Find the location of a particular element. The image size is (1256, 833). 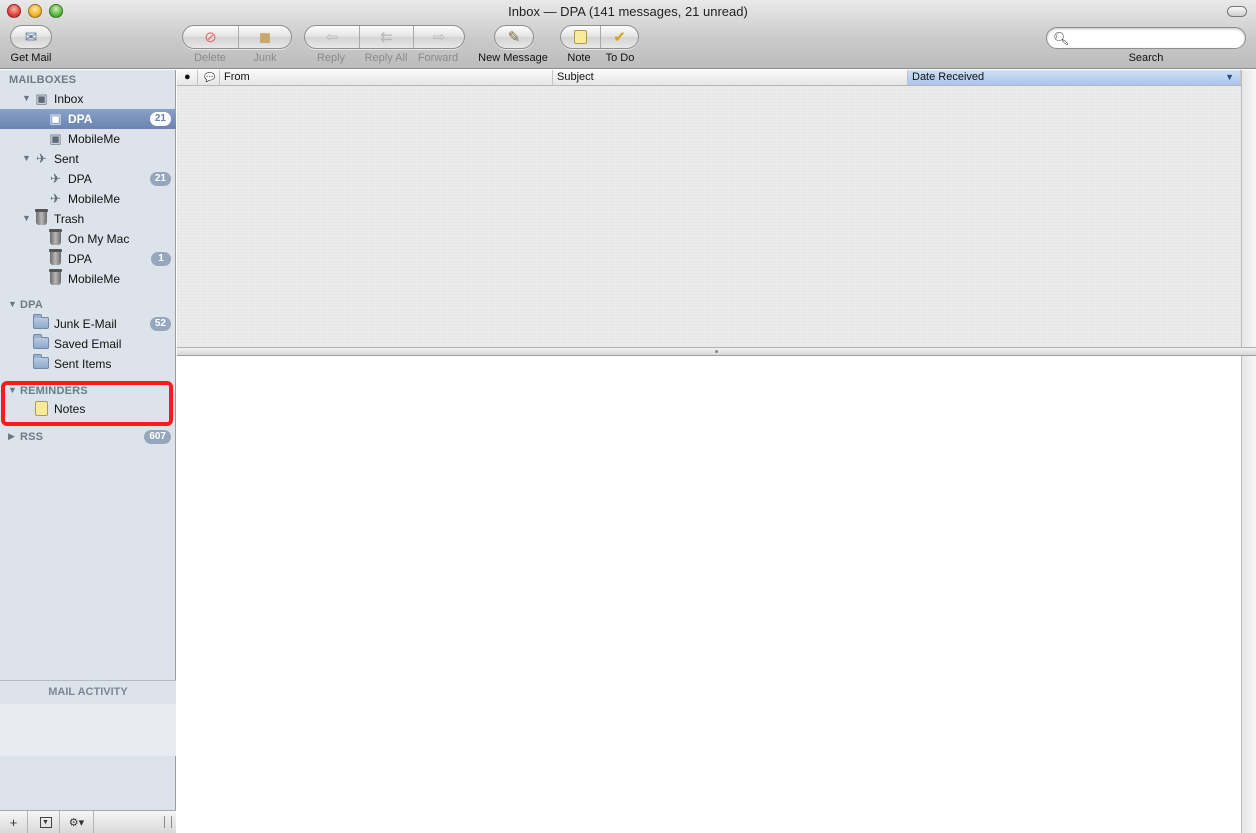

message-list-scrollbar is located at coordinates (1248, 208).